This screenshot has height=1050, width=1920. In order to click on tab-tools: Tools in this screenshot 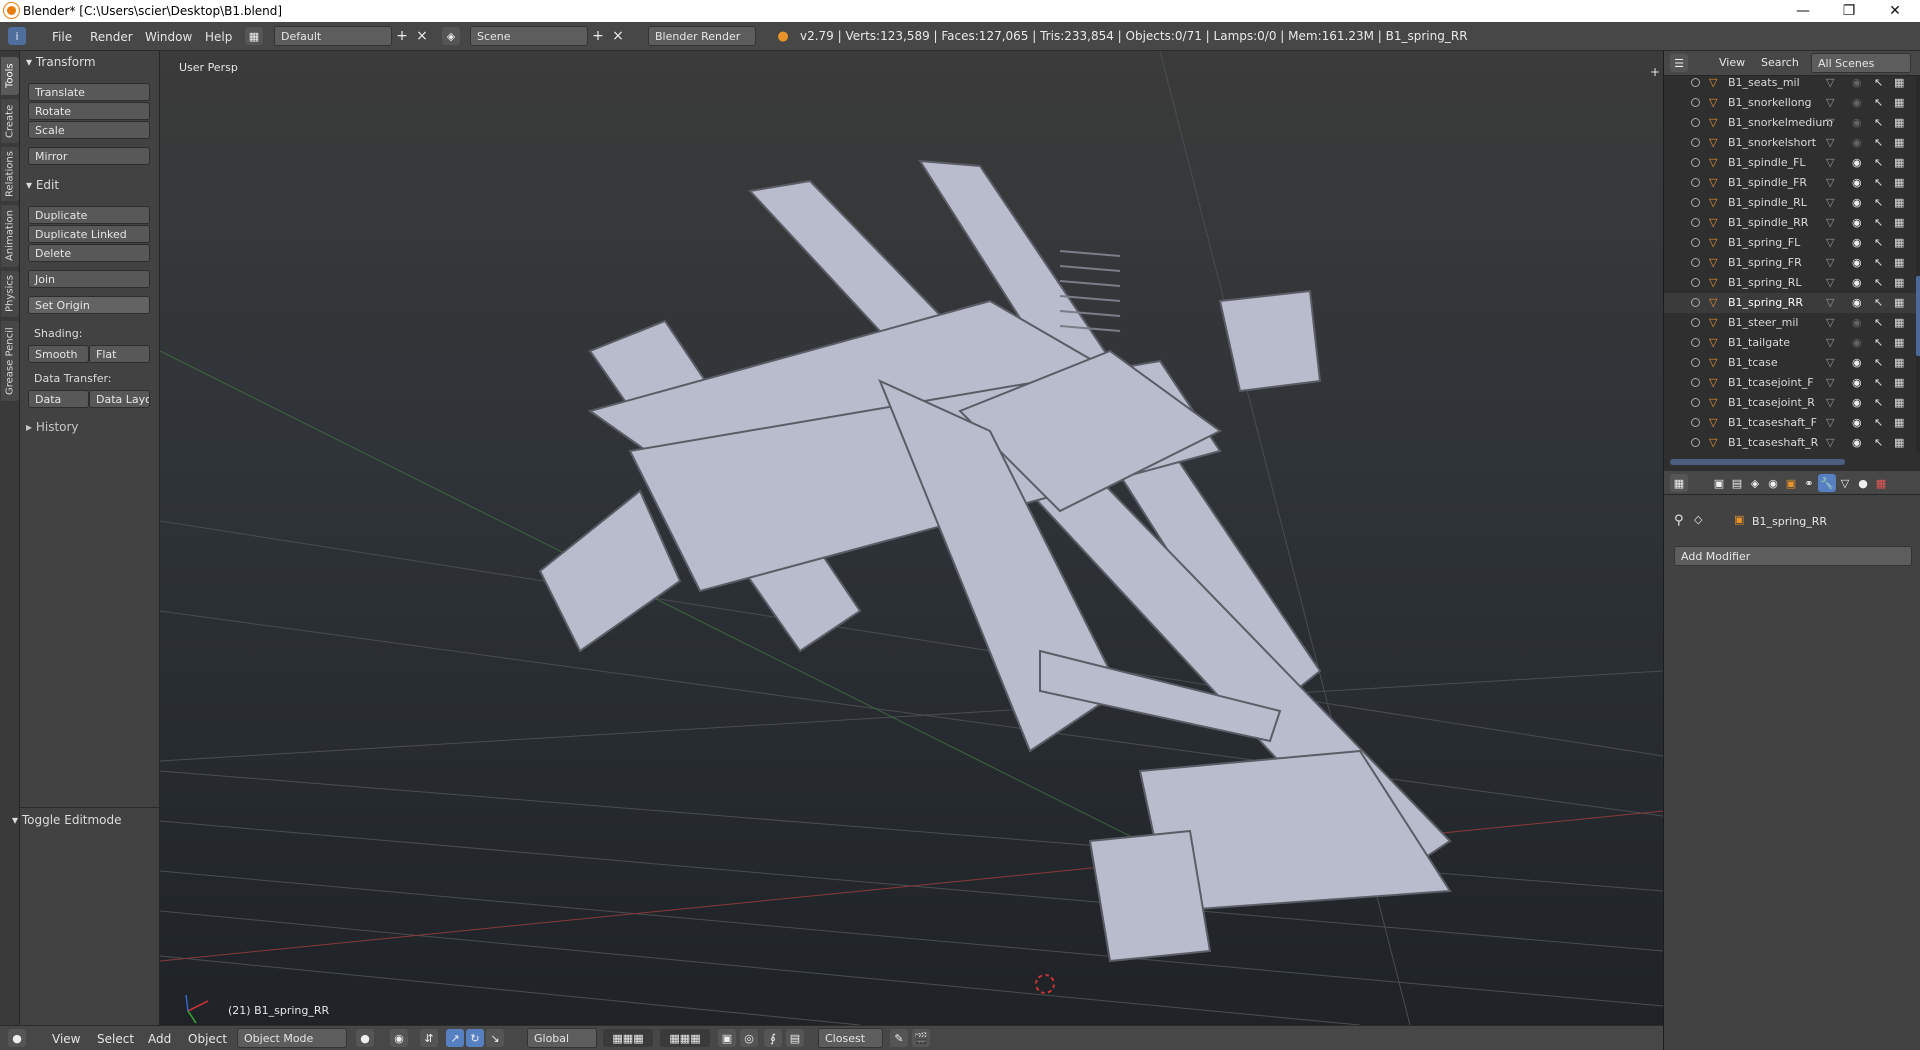, I will do `click(10, 76)`.